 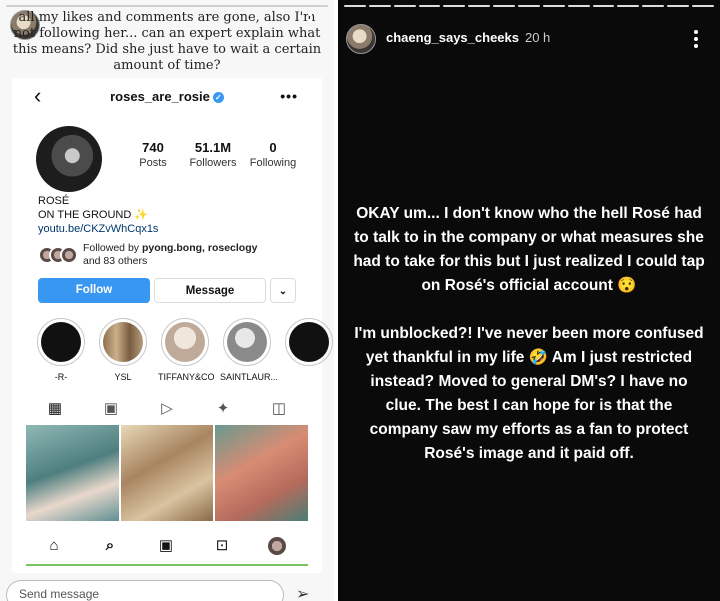 What do you see at coordinates (110, 546) in the screenshot?
I see `search-icon: ⌕` at bounding box center [110, 546].